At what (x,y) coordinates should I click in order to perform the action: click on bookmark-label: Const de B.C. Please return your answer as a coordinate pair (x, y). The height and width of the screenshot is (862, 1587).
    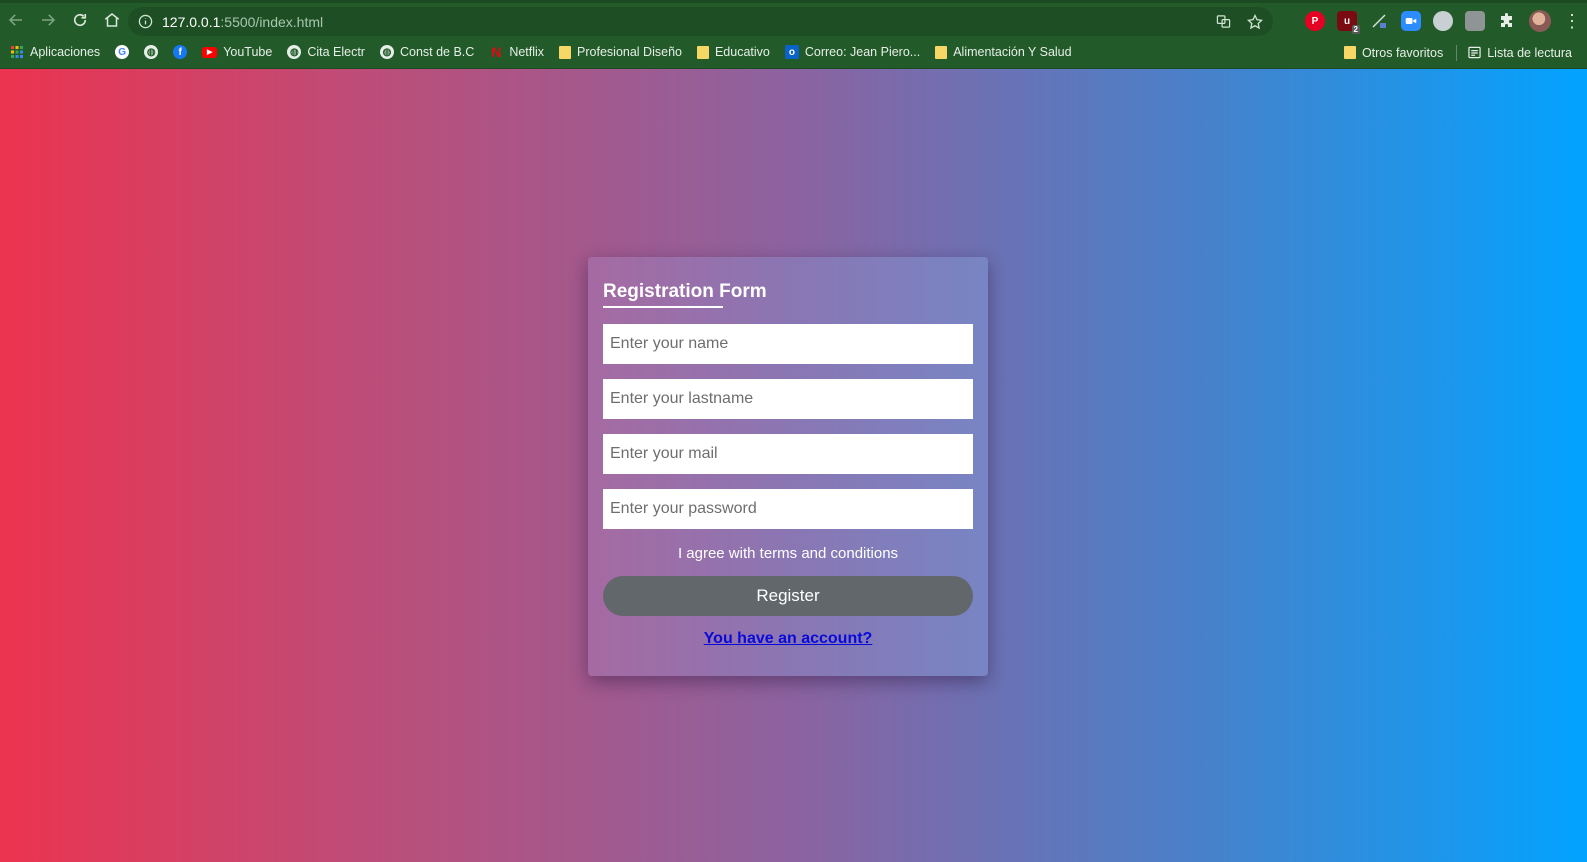
    Looking at the image, I should click on (437, 52).